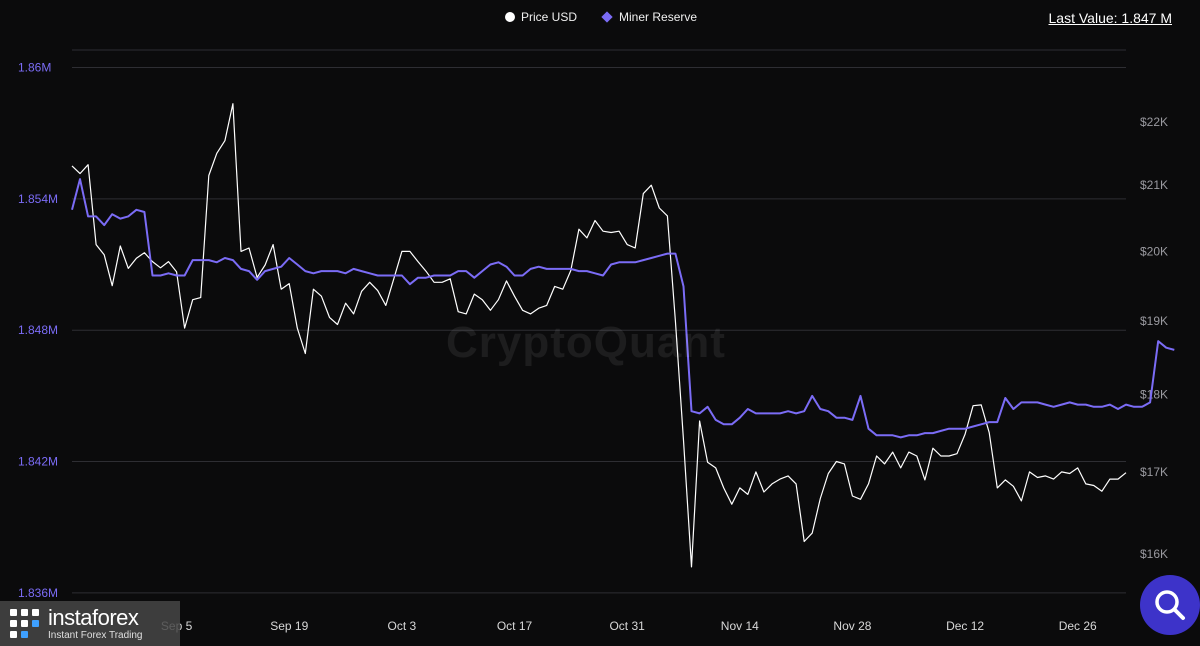 Image resolution: width=1200 pixels, height=646 pixels. I want to click on x-tick-label: Dec 12, so click(965, 626).